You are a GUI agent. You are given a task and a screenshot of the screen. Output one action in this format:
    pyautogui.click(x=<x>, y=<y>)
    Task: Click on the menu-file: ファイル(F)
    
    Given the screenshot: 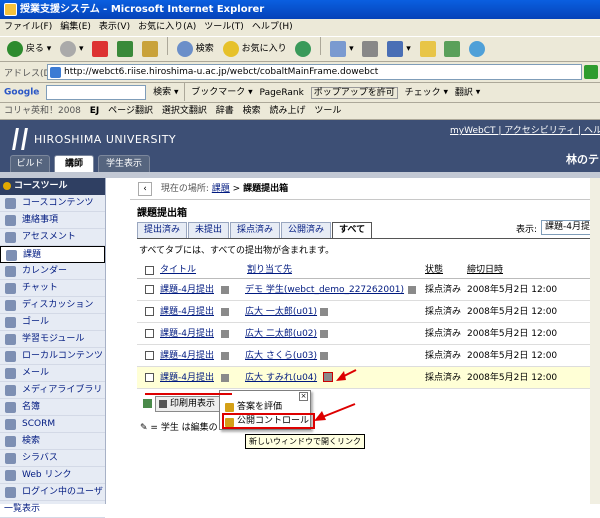 What is the action you would take?
    pyautogui.click(x=28, y=27)
    